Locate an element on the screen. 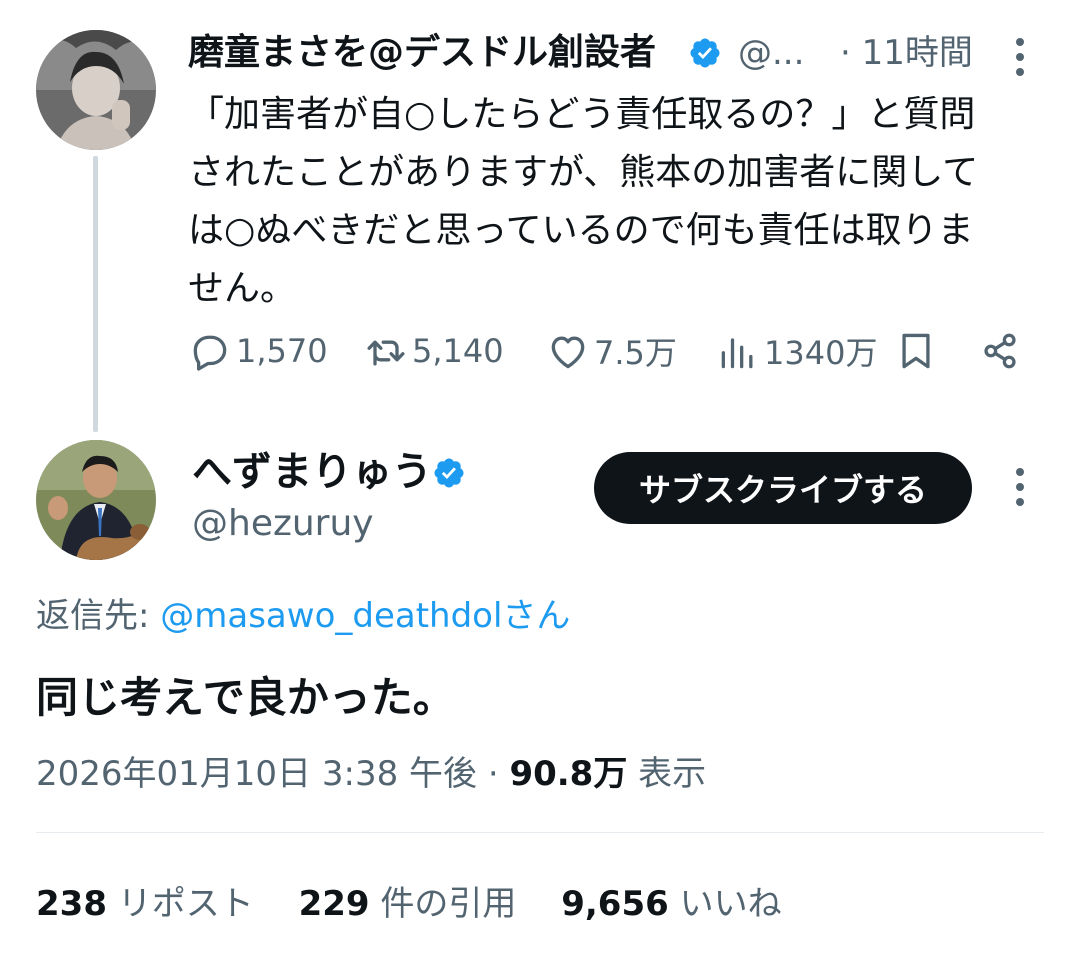 The width and height of the screenshot is (1080, 964). reply-icon is located at coordinates (210, 353).